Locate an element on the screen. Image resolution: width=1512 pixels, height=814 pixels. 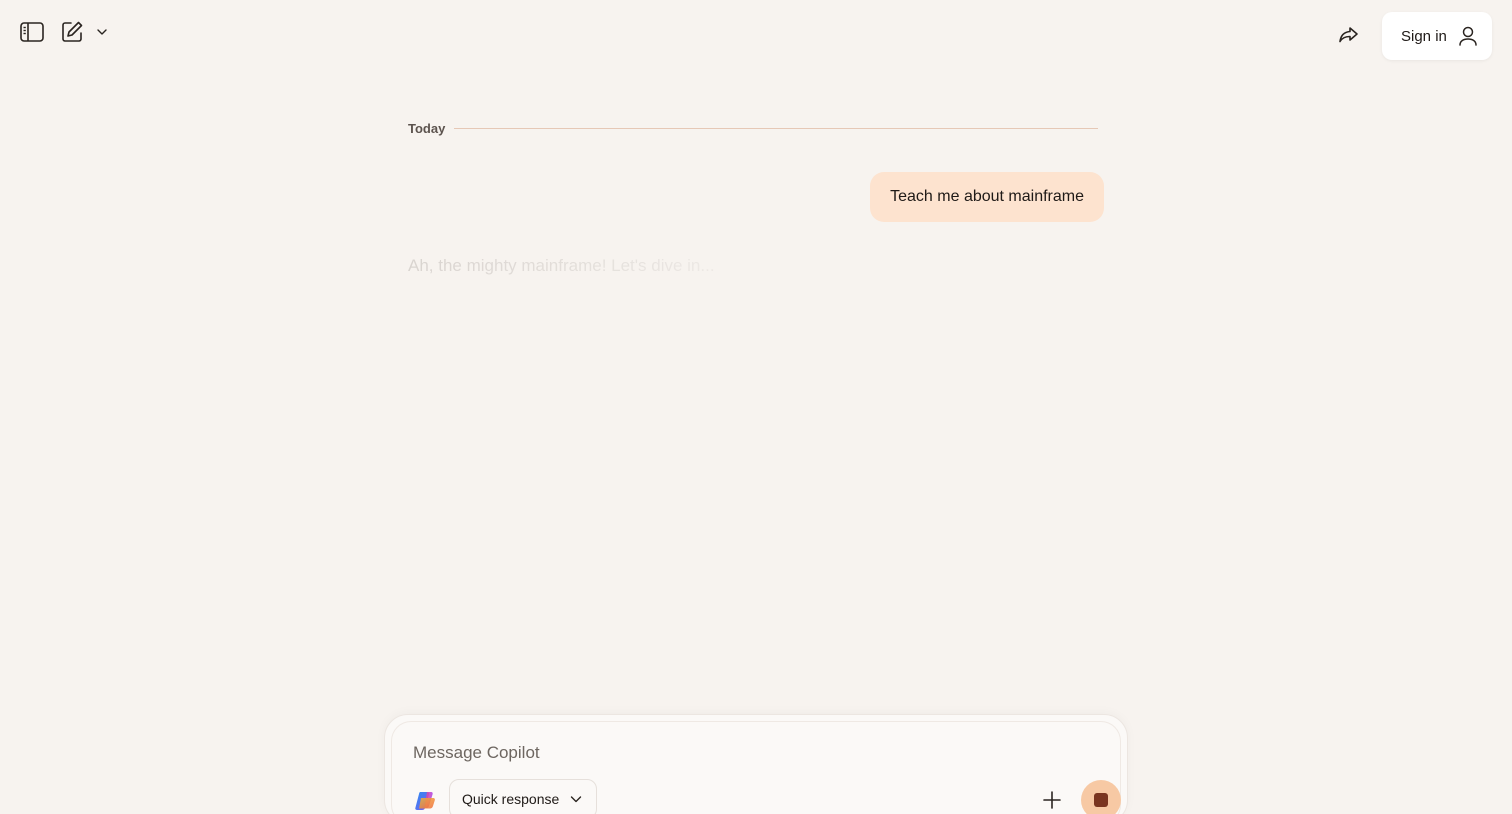
composer-box: Message Copilot Quick response is located at coordinates (756, 767).